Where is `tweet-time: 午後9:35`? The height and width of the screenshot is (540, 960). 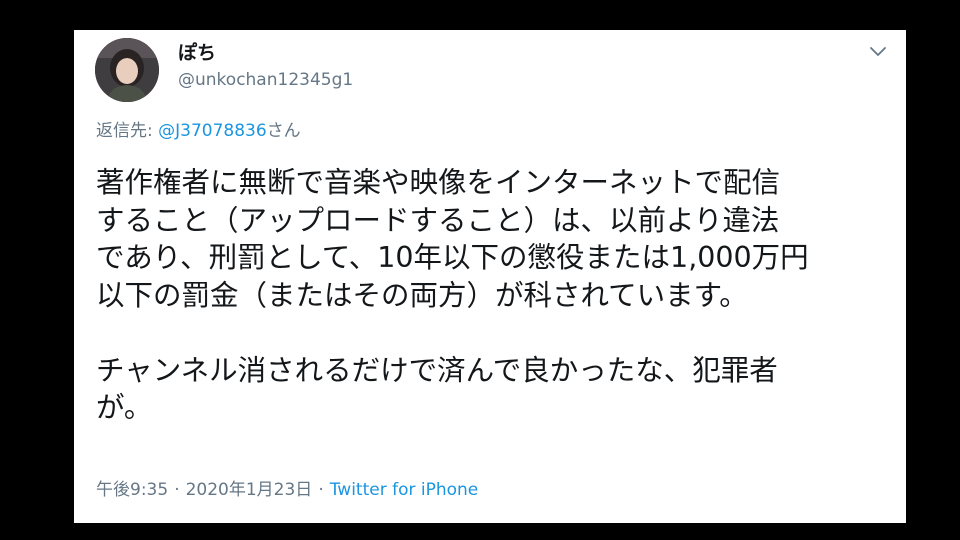
tweet-time: 午後9:35 is located at coordinates (132, 490).